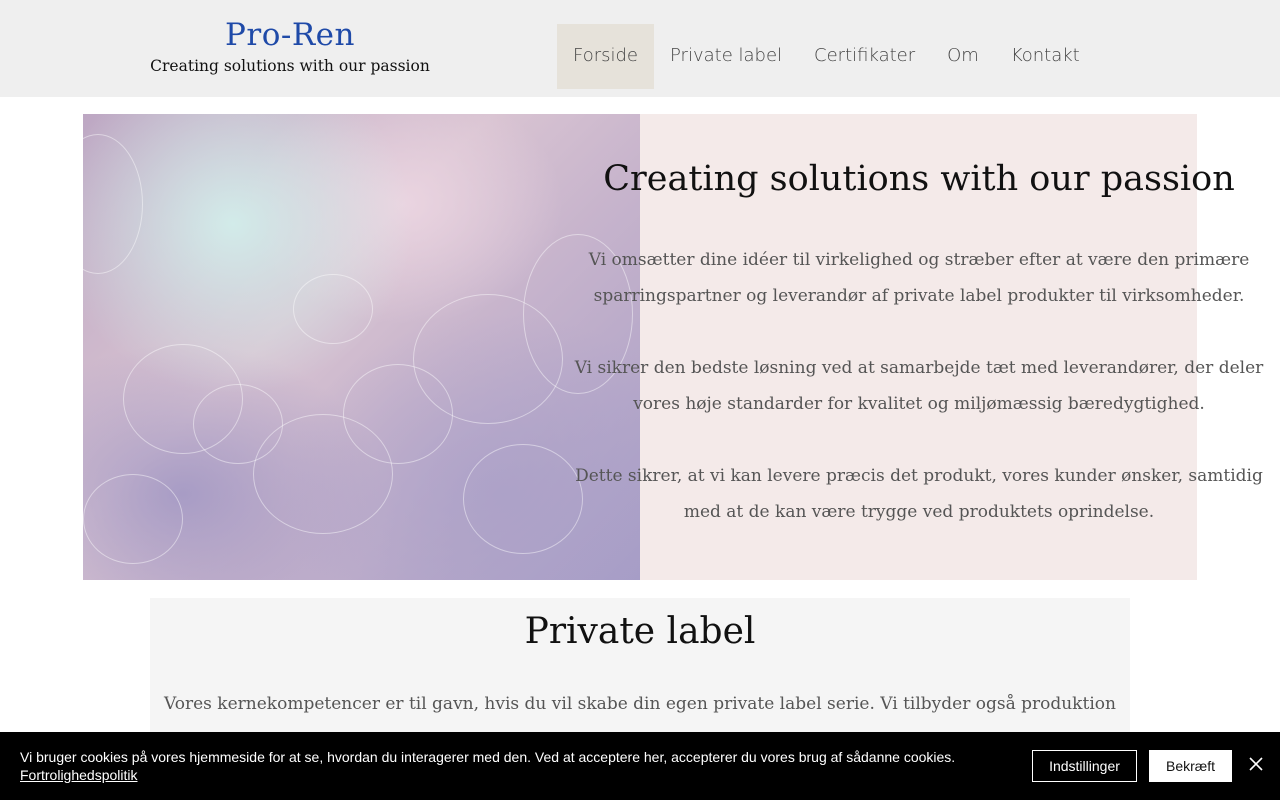 The image size is (1280, 800). I want to click on brand-tagline: Creating solutions with our passion, so click(290, 66).